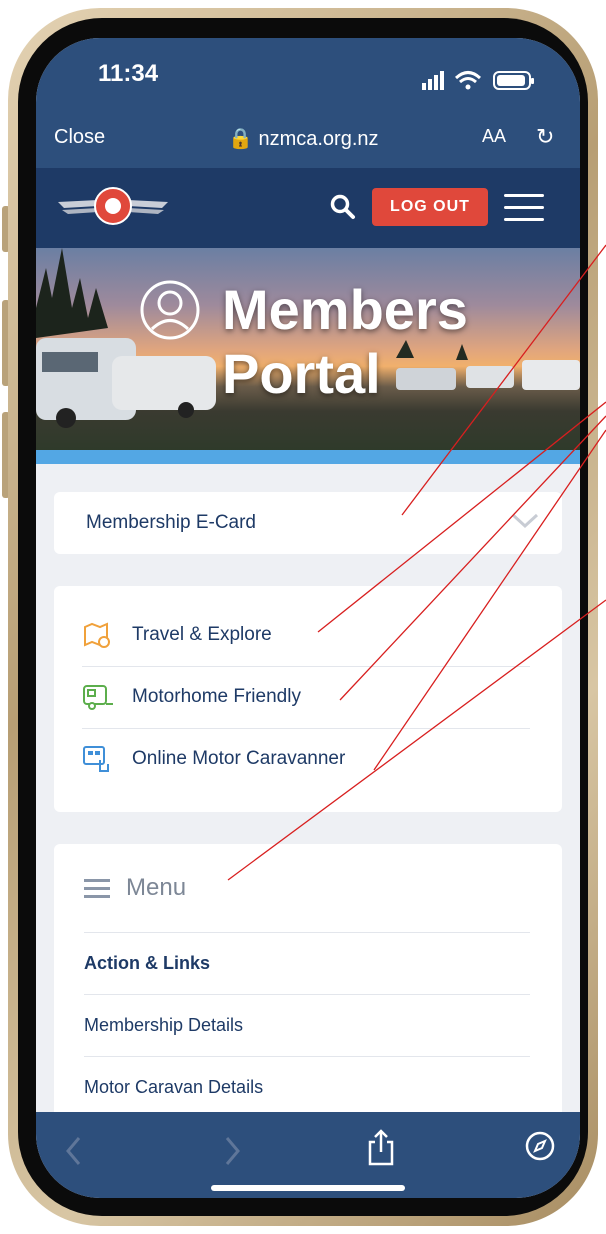 This screenshot has width=606, height=1234. What do you see at coordinates (97, 888) in the screenshot?
I see `menu-list-icon` at bounding box center [97, 888].